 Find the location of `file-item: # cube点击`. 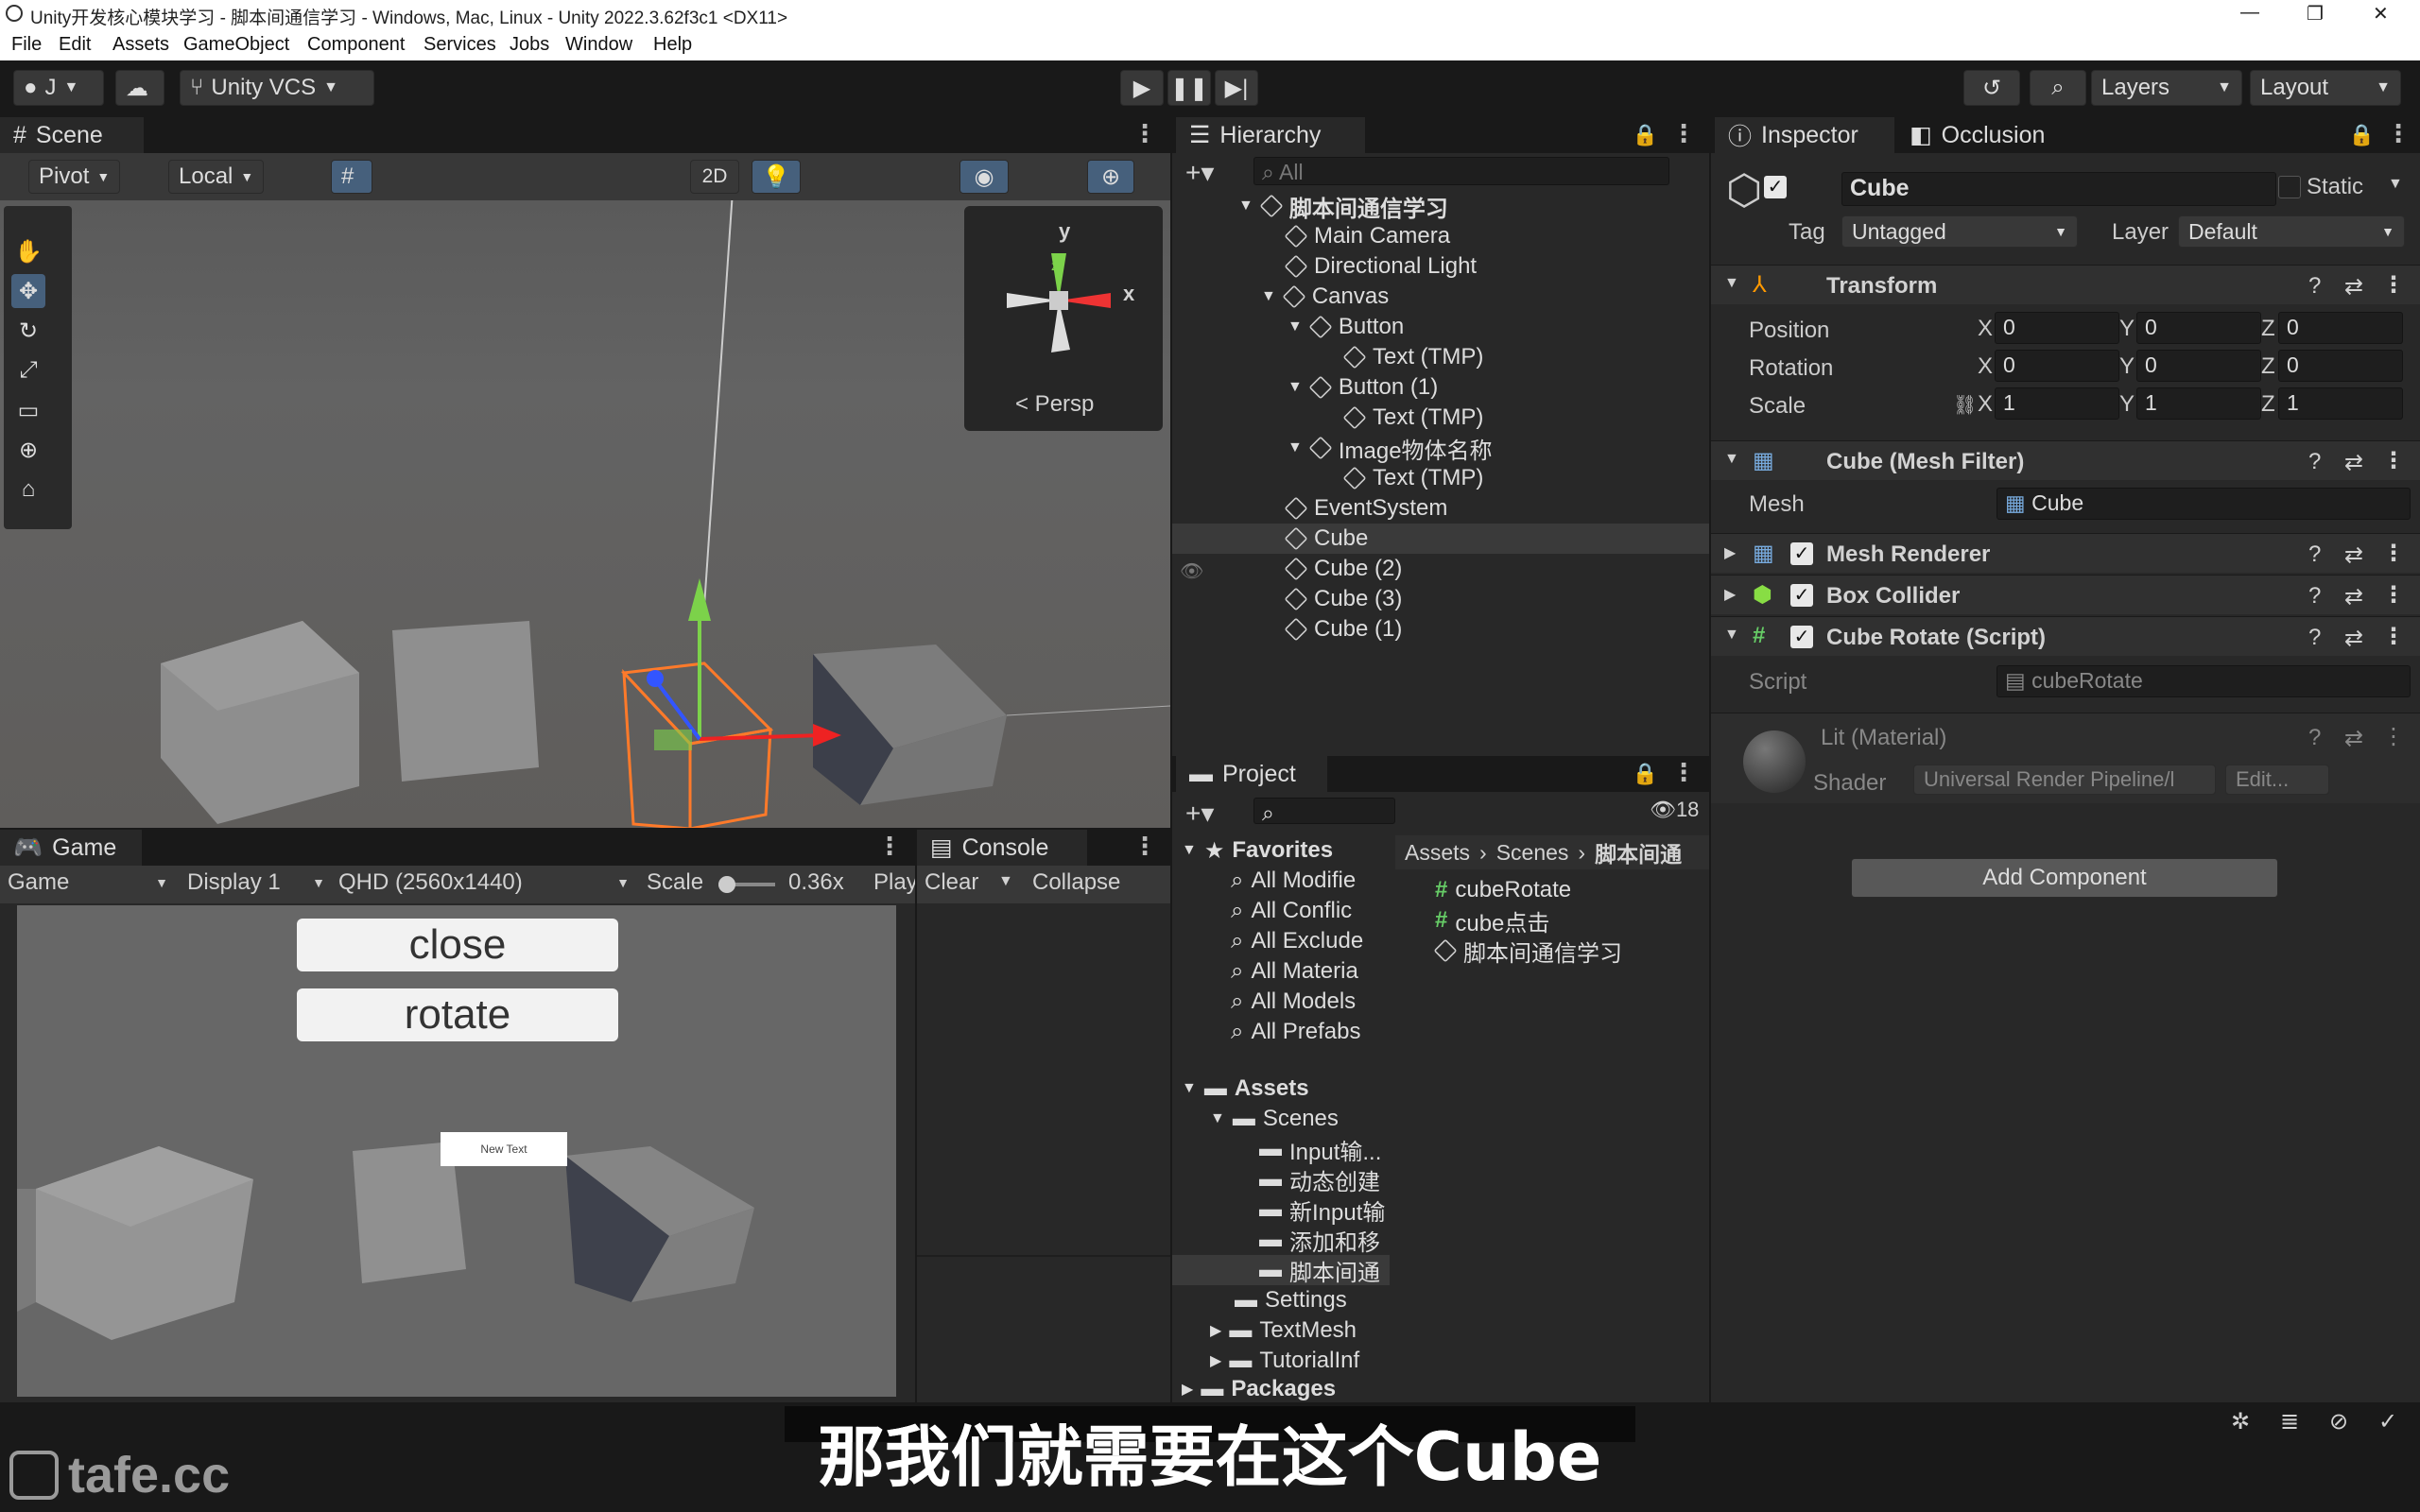

file-item: # cube点击 is located at coordinates (1492, 920).